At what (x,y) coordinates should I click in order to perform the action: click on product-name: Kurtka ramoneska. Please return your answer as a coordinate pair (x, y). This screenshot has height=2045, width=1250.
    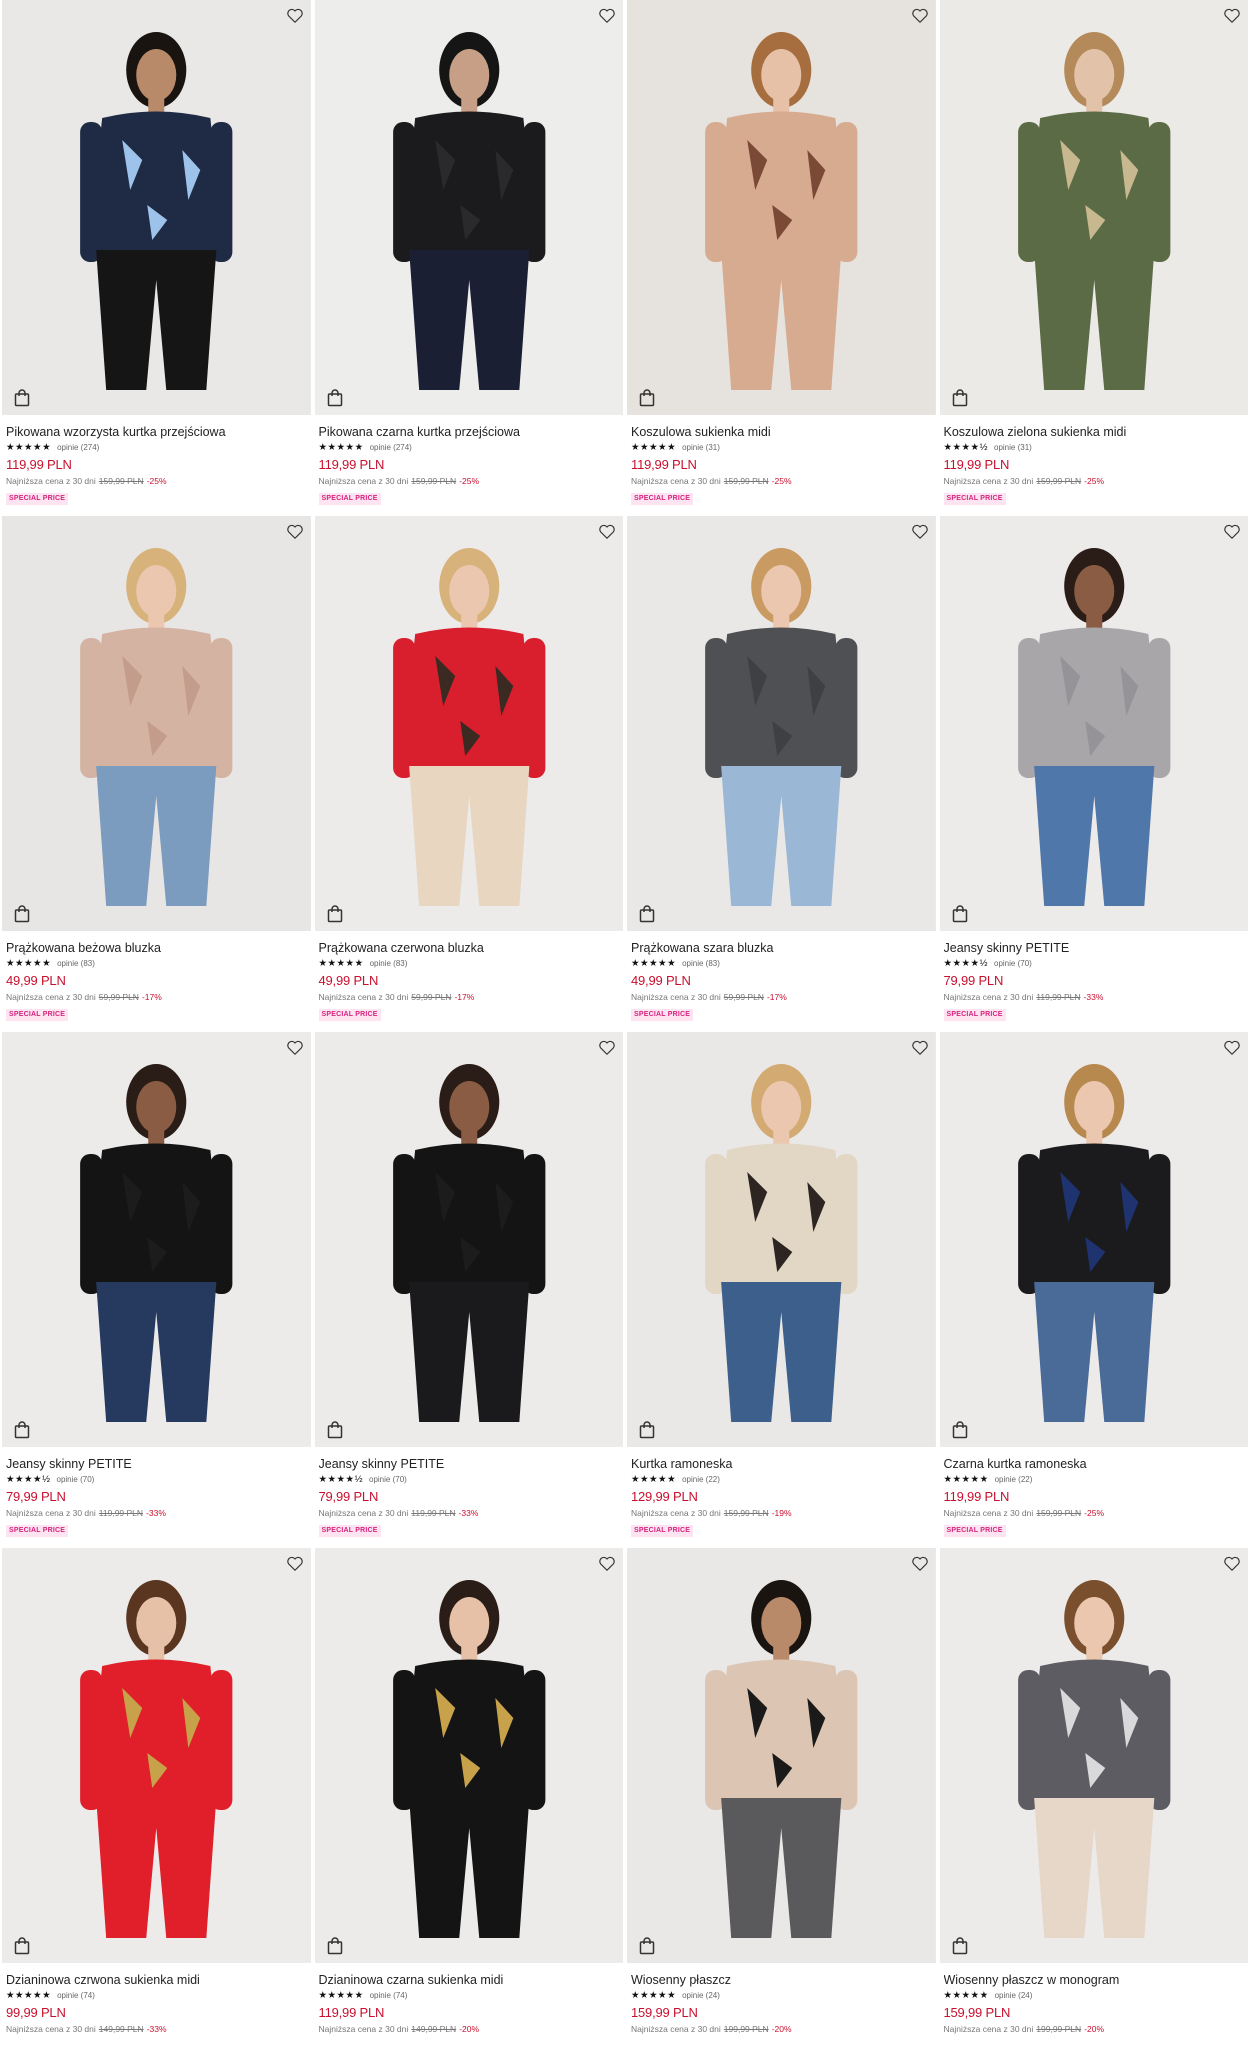
    Looking at the image, I should click on (784, 1464).